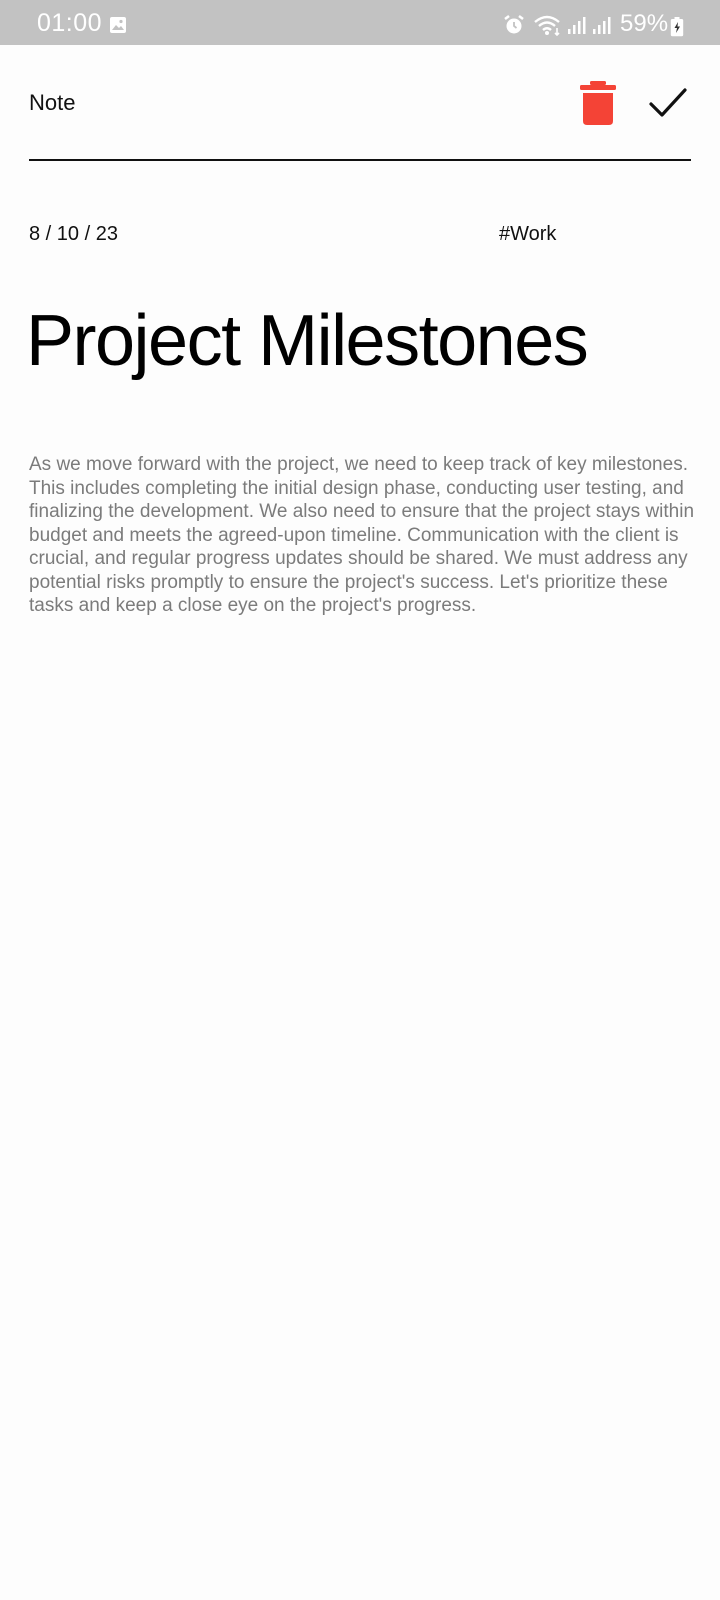 The image size is (720, 1600). What do you see at coordinates (677, 27) in the screenshot?
I see `battery-icon` at bounding box center [677, 27].